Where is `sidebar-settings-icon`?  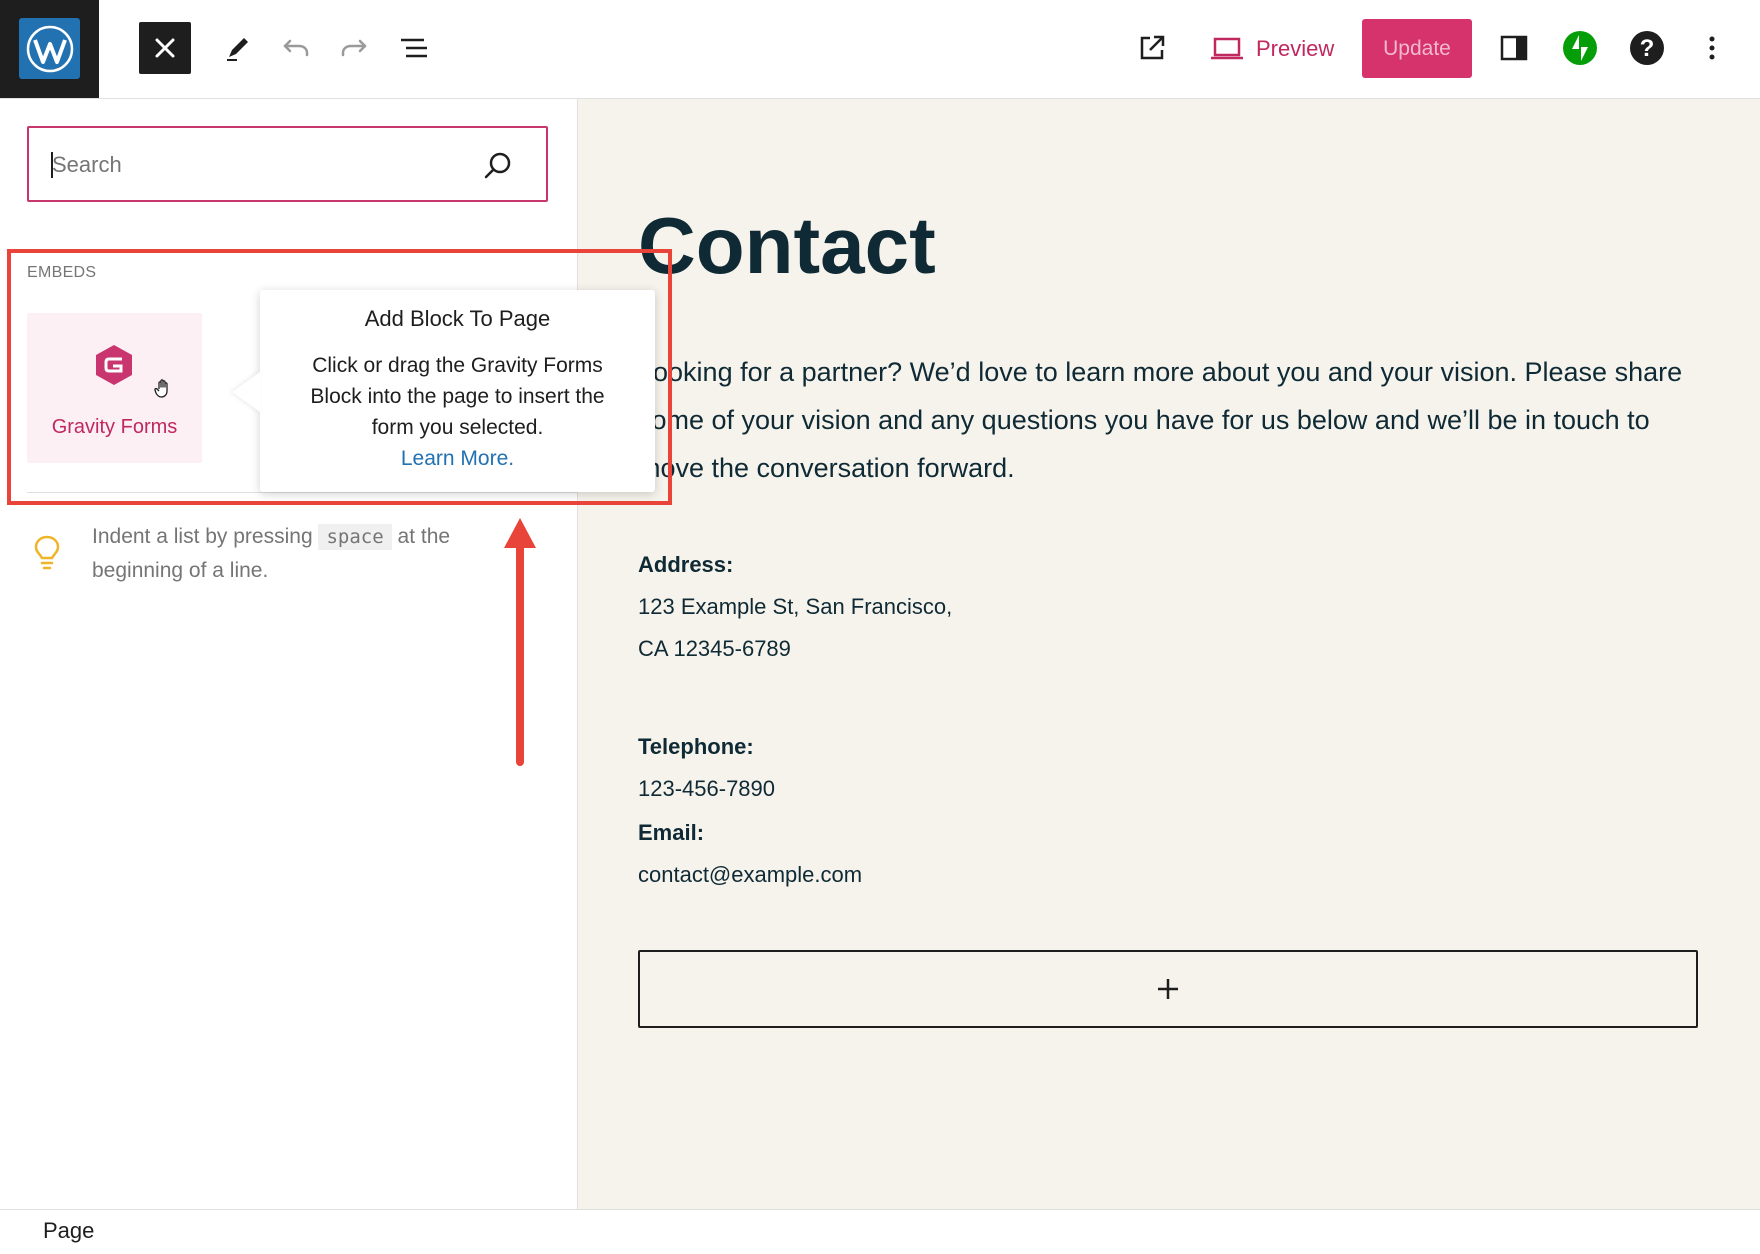 sidebar-settings-icon is located at coordinates (1514, 48).